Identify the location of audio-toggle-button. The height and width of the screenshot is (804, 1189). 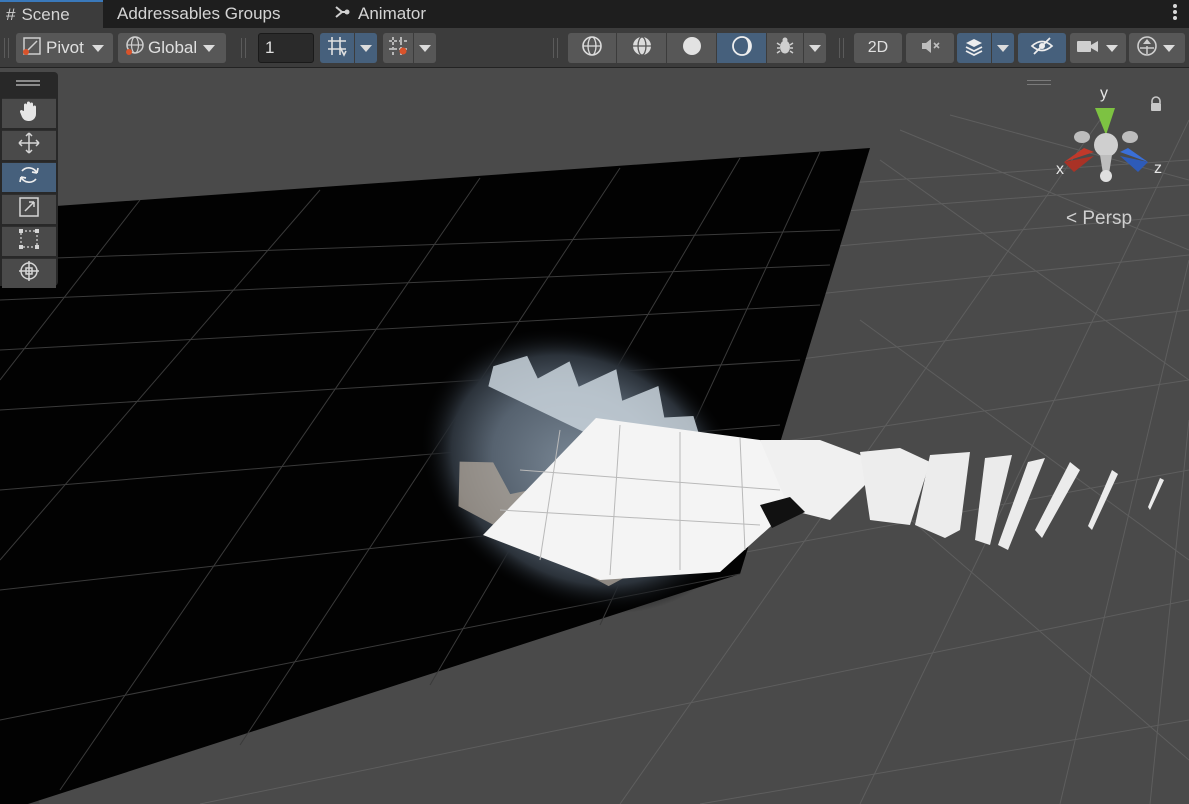
(930, 48).